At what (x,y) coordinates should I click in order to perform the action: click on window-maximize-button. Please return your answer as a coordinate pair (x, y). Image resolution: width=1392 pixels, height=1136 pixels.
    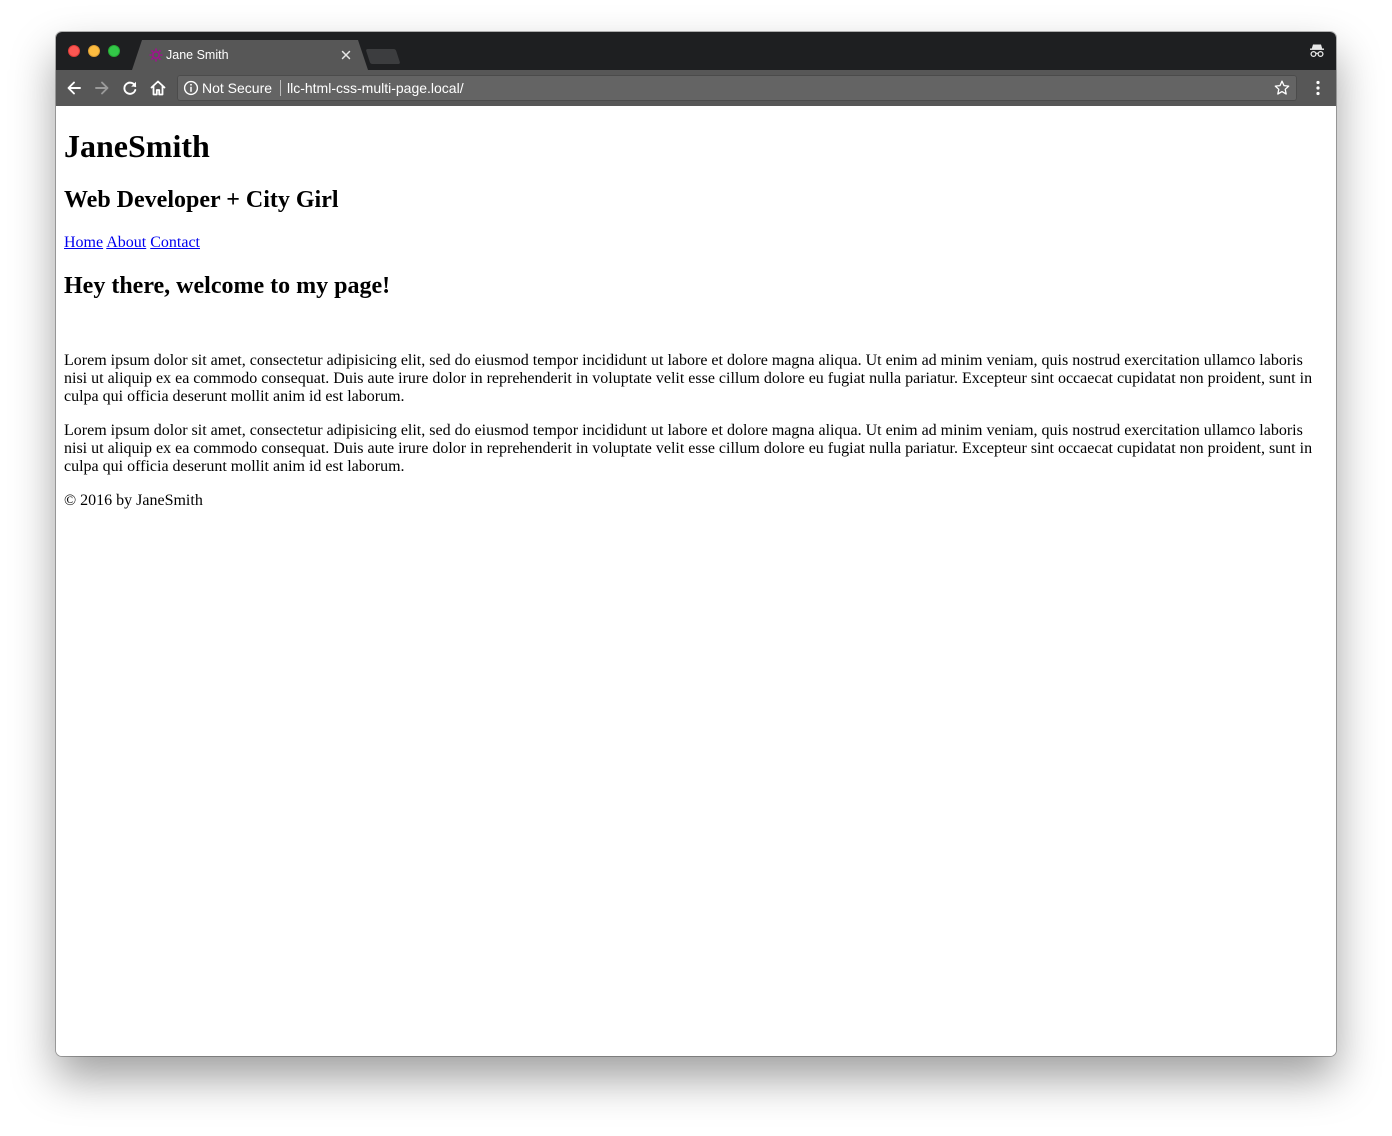
    Looking at the image, I should click on (114, 51).